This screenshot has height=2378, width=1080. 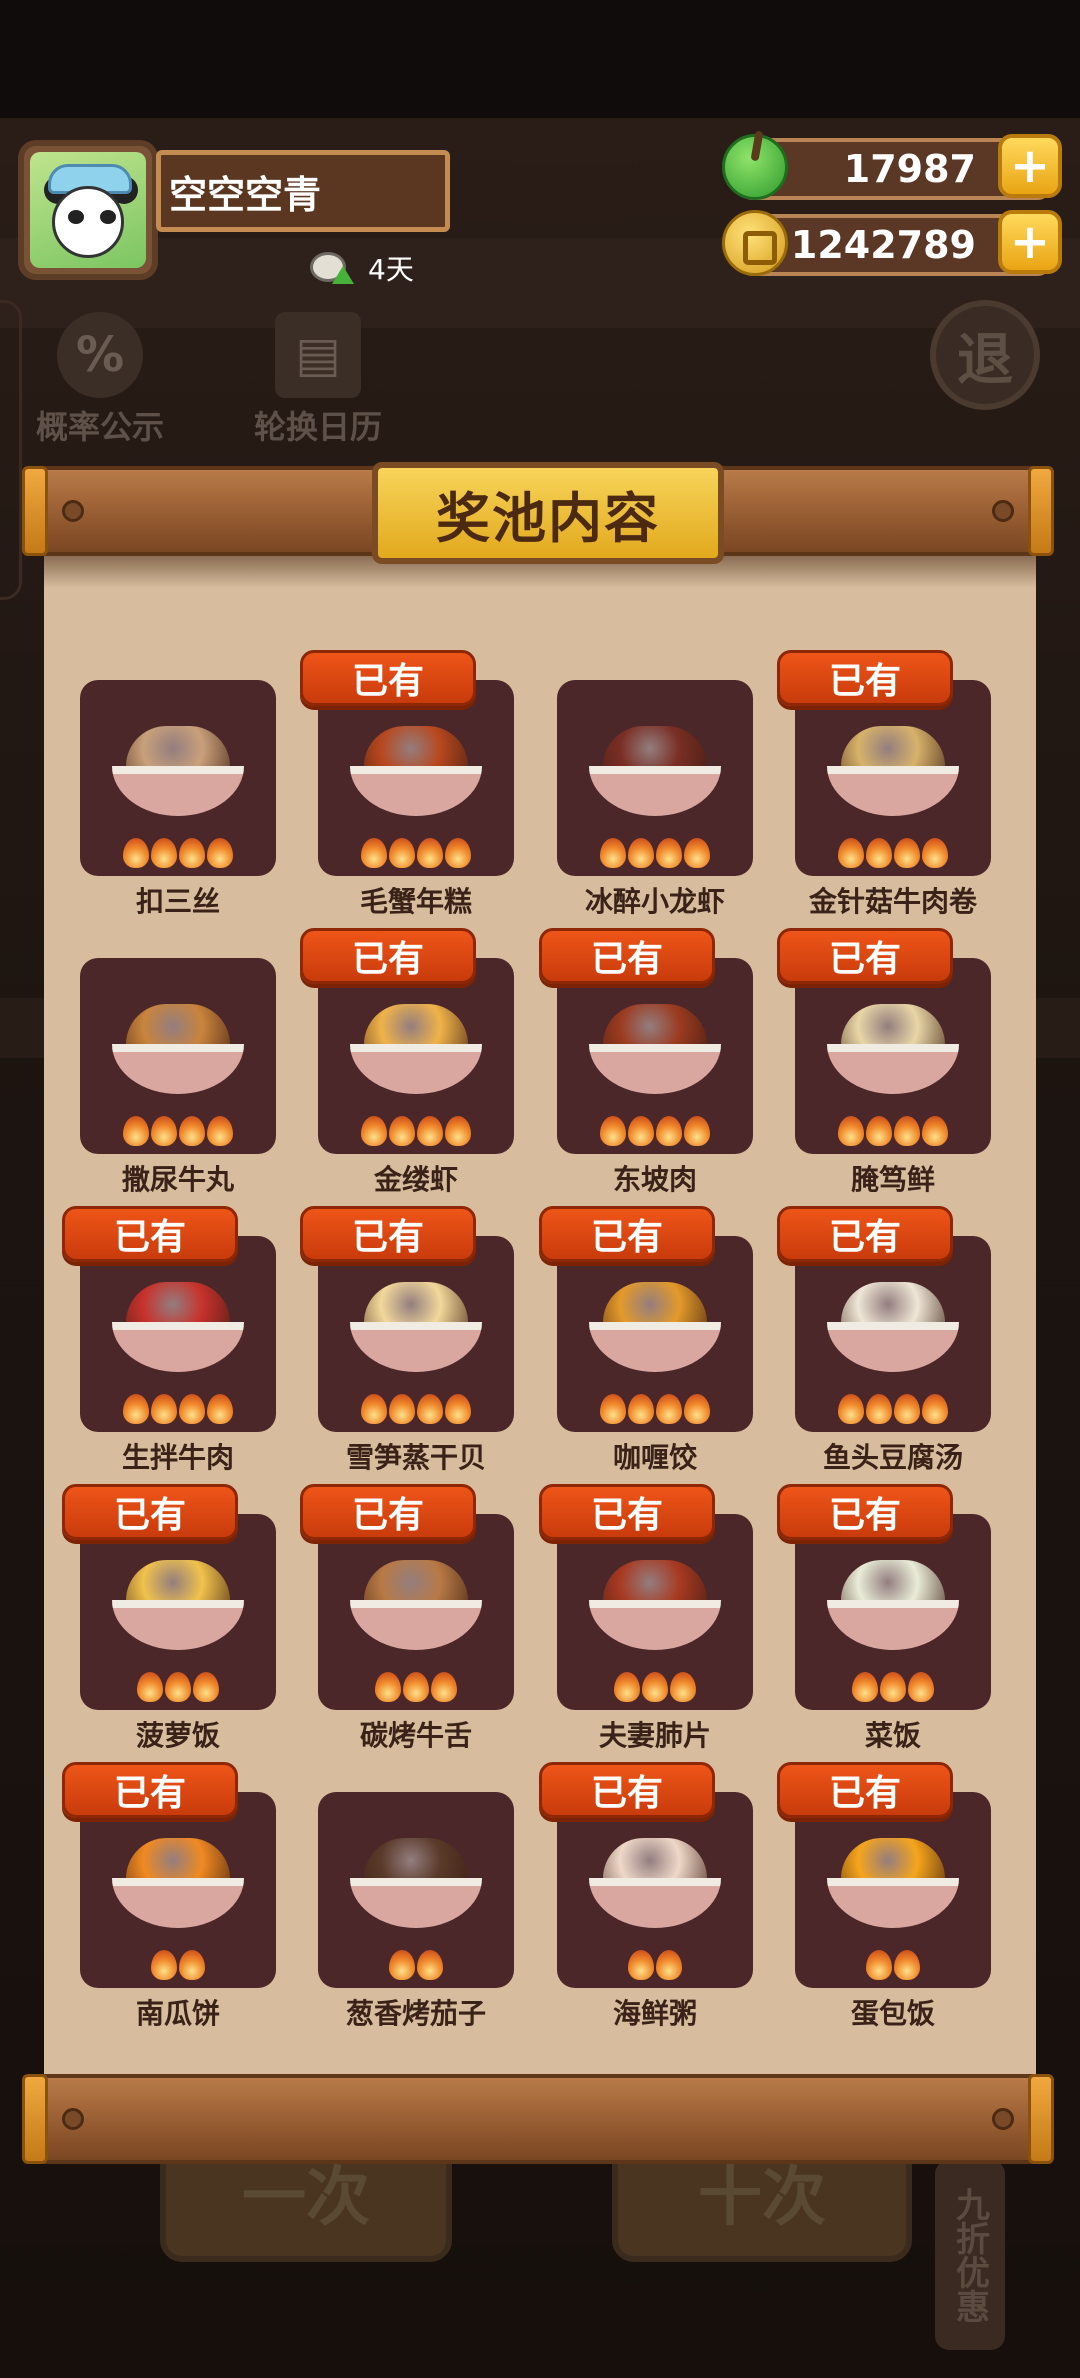 What do you see at coordinates (755, 167) in the screenshot?
I see `jade-leaf-icon` at bounding box center [755, 167].